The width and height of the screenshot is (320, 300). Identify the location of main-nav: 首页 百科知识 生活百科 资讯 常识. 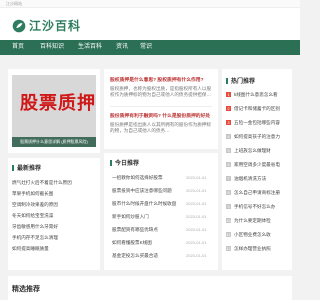
(150, 47).